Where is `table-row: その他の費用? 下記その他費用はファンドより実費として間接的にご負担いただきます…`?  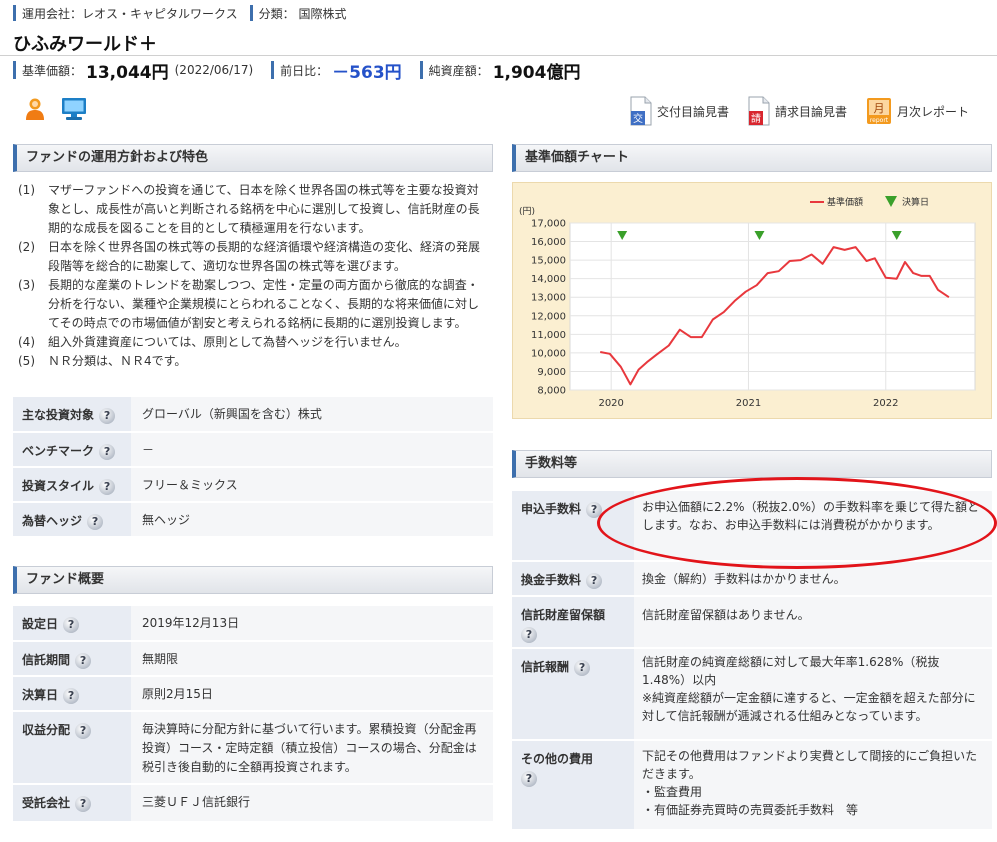
table-row: その他の費用? 下記その他費用はファンドより実費として間接的にご負担いただきます… is located at coordinates (752, 785).